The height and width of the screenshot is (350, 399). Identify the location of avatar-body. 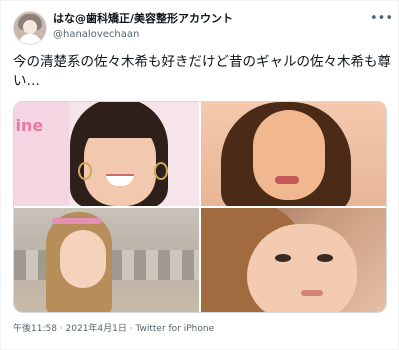
(30, 39).